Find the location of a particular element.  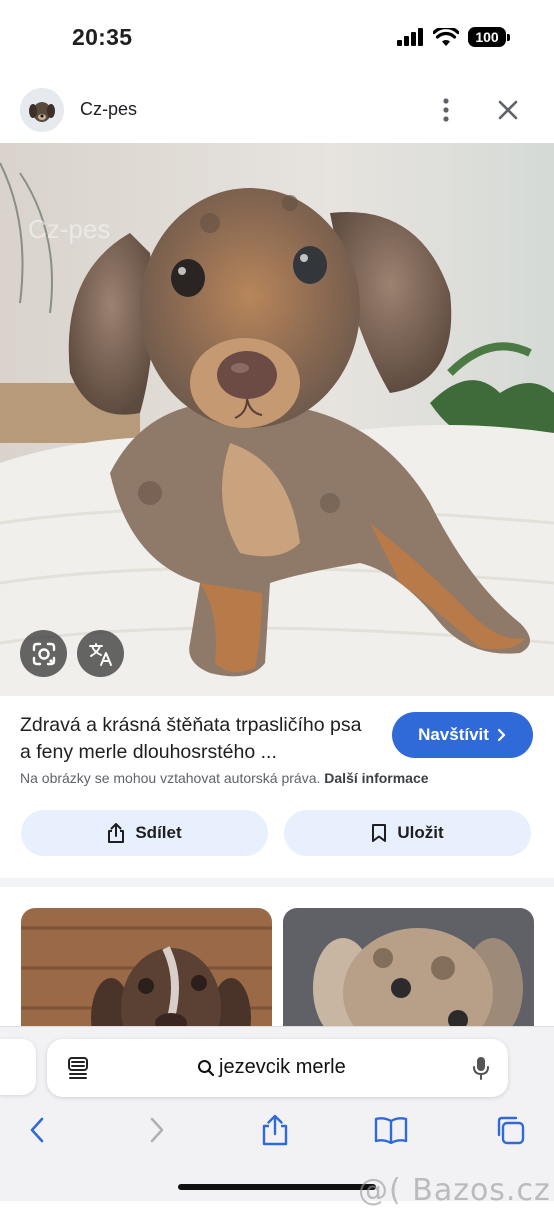

search-icon is located at coordinates (206, 1067).